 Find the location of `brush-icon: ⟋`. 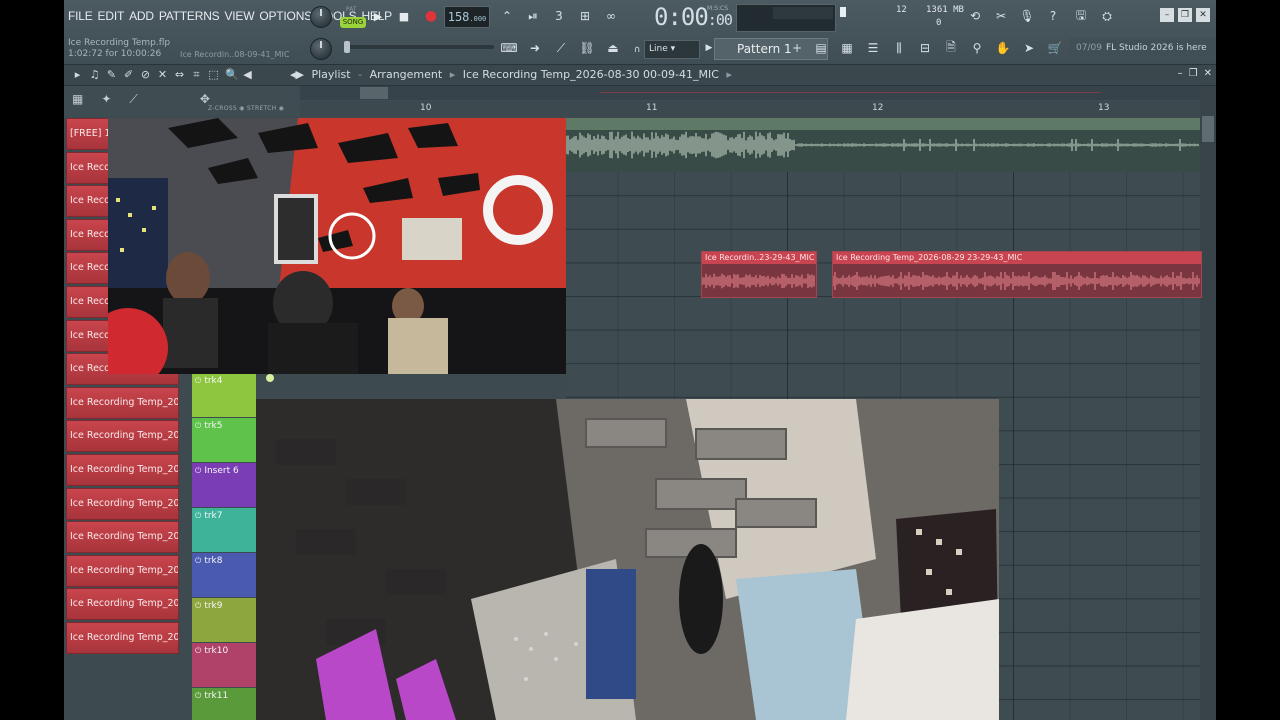

brush-icon: ⟋ is located at coordinates (561, 48).